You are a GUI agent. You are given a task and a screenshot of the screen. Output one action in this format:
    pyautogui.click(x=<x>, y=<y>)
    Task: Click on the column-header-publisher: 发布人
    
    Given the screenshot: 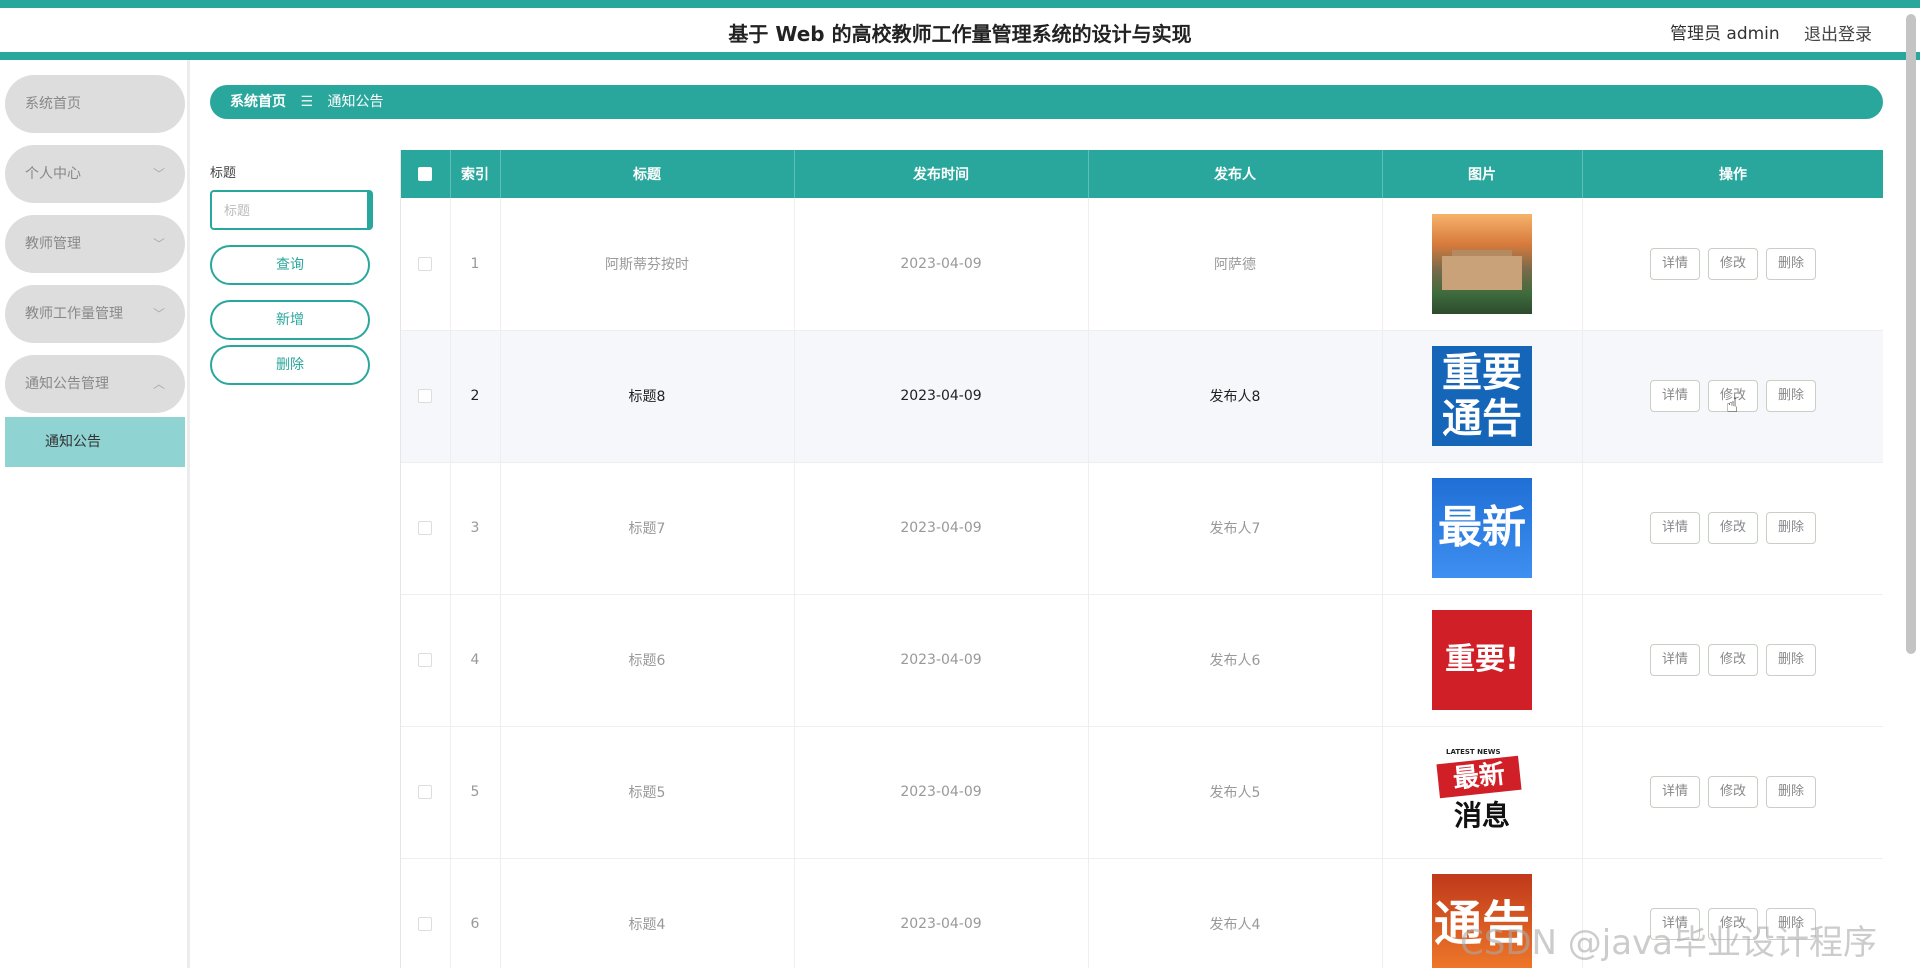 What is the action you would take?
    pyautogui.click(x=1235, y=174)
    